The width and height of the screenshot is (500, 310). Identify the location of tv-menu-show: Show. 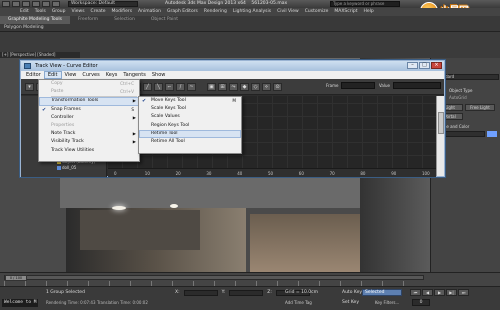
(159, 75).